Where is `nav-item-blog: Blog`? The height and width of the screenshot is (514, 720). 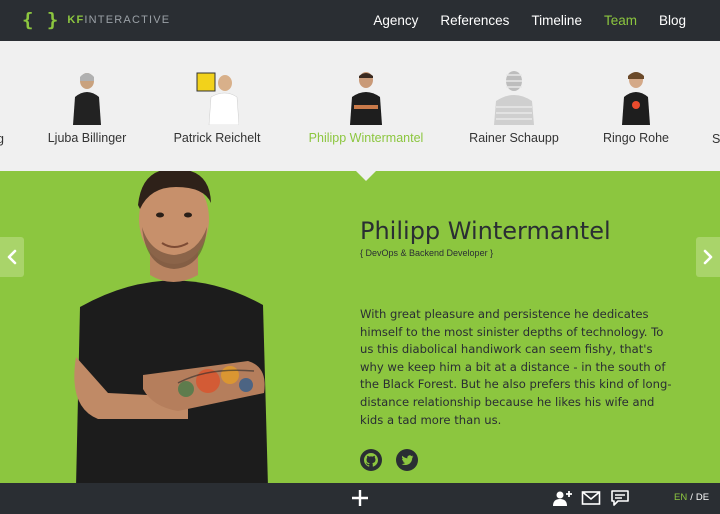
nav-item-blog: Blog is located at coordinates (672, 20).